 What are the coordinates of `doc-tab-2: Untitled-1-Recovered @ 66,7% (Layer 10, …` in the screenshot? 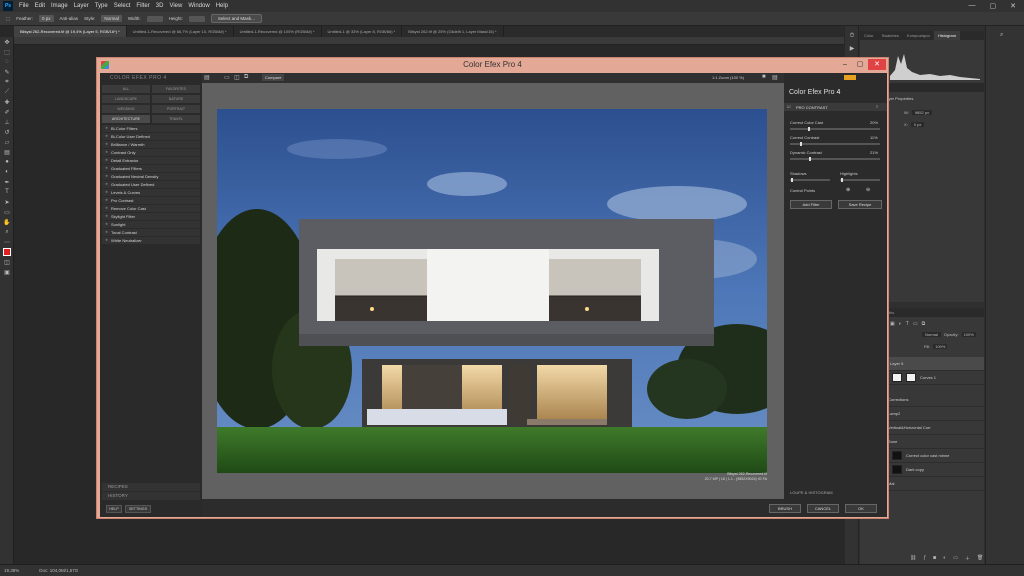 It's located at (180, 31).